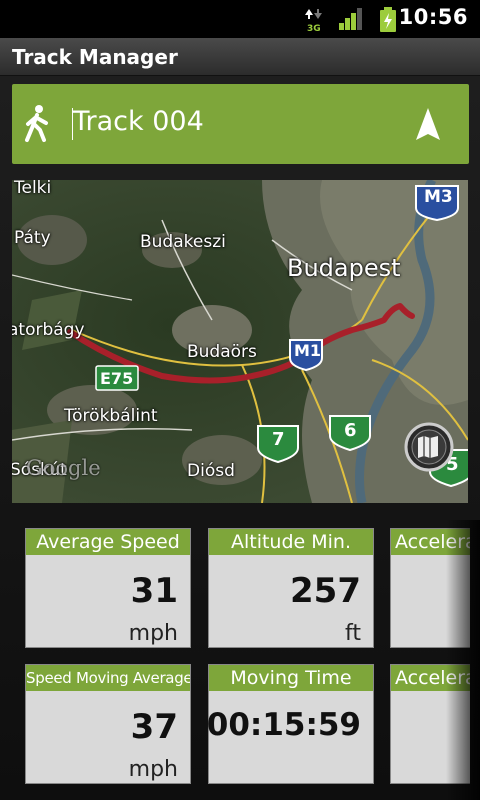 This screenshot has height=800, width=480. What do you see at coordinates (428, 124) in the screenshot?
I see `navigation-arrow-icon` at bounding box center [428, 124].